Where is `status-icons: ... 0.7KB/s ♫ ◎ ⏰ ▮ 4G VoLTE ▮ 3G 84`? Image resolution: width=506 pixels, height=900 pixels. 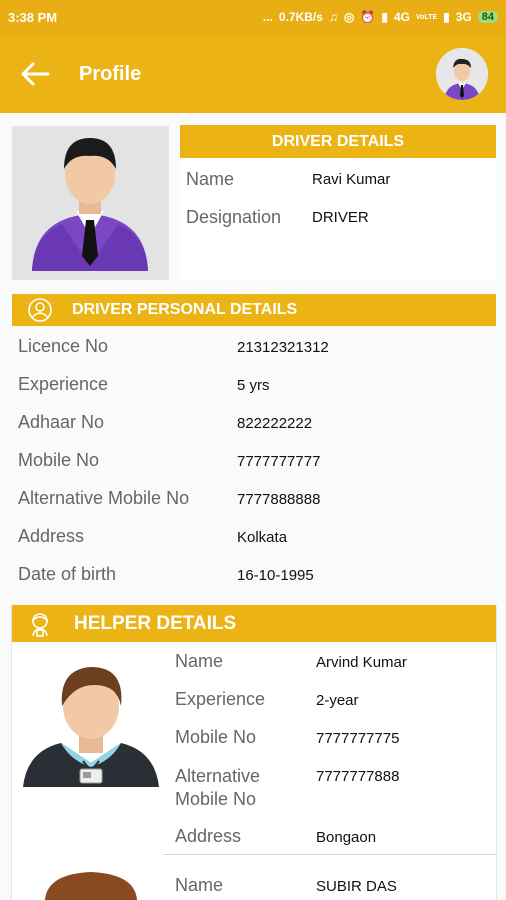 status-icons: ... 0.7KB/s ♫ ◎ ⏰ ▮ 4G VoLTE ▮ 3G 84 is located at coordinates (380, 17).